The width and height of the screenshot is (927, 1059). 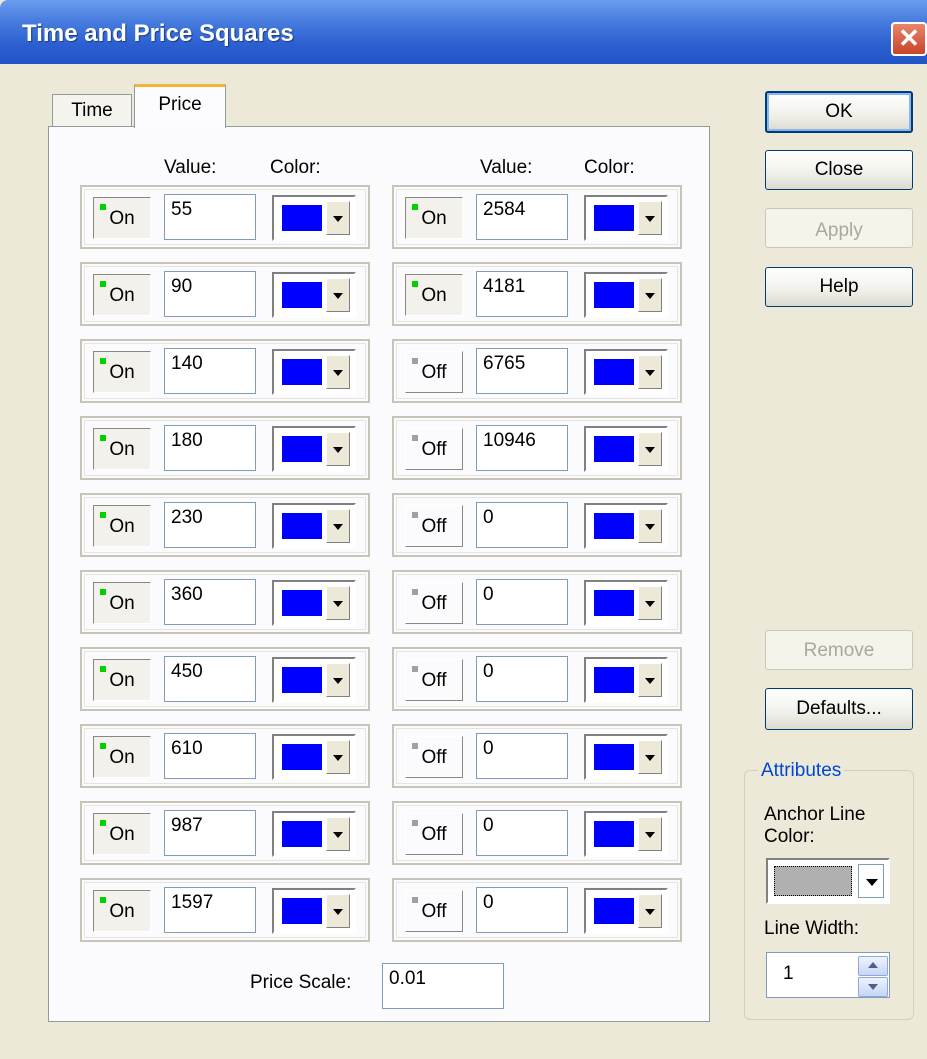 I want to click on value-input: 1597, so click(x=210, y=910).